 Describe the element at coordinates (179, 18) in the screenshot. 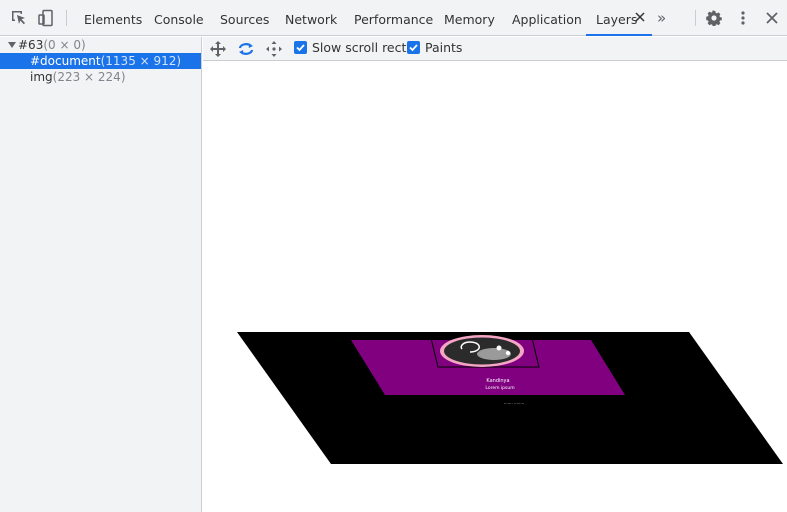

I see `tab-console: Console` at that location.